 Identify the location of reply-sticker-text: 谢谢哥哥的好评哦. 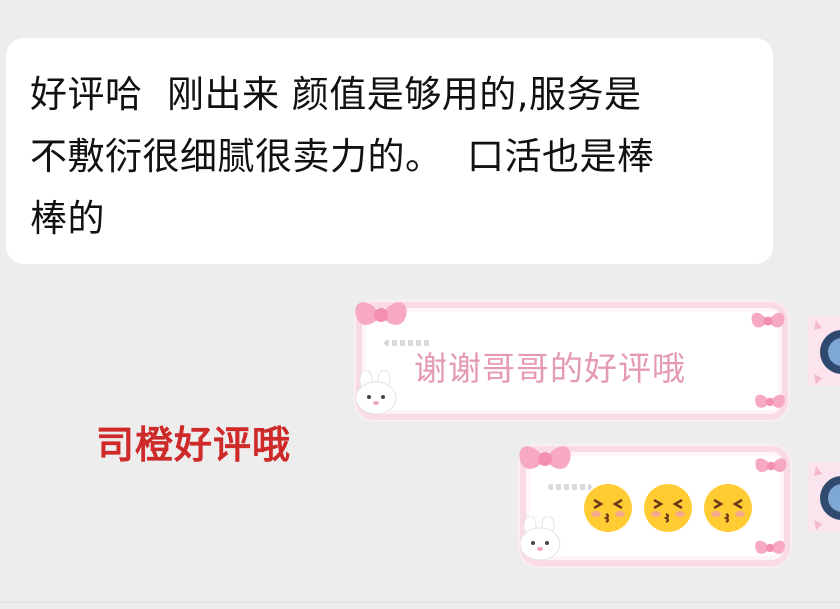
(550, 368).